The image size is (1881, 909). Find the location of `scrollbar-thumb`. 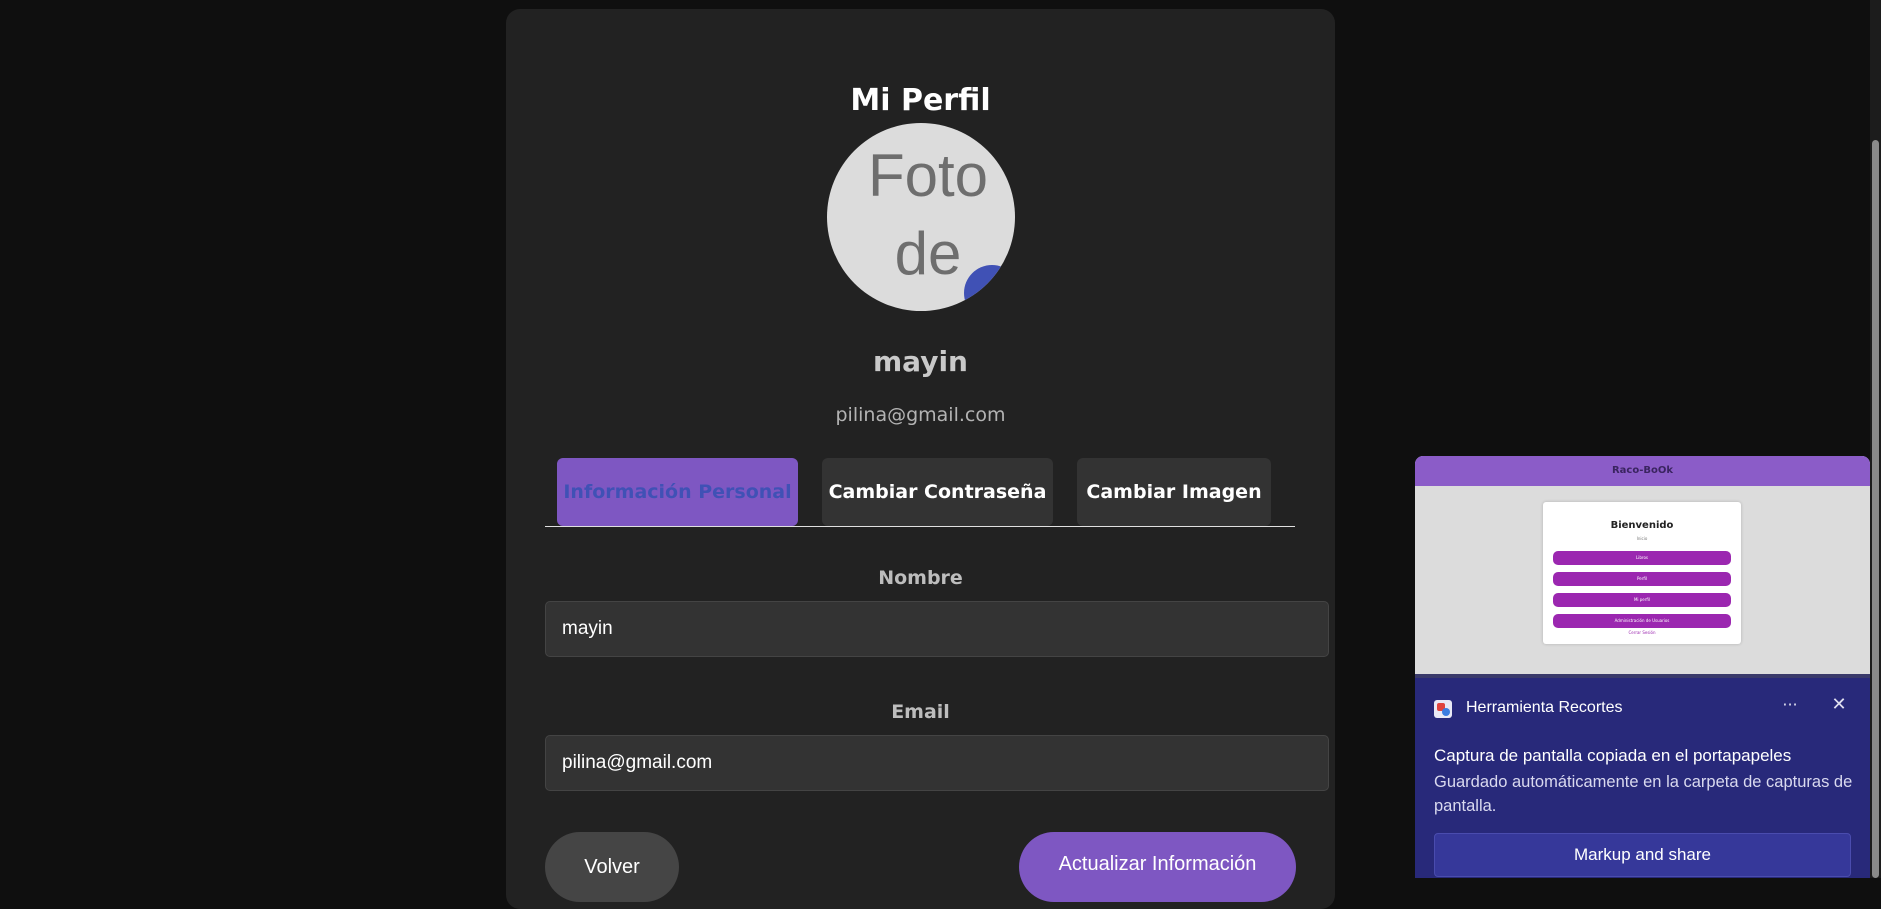

scrollbar-thumb is located at coordinates (1875, 509).